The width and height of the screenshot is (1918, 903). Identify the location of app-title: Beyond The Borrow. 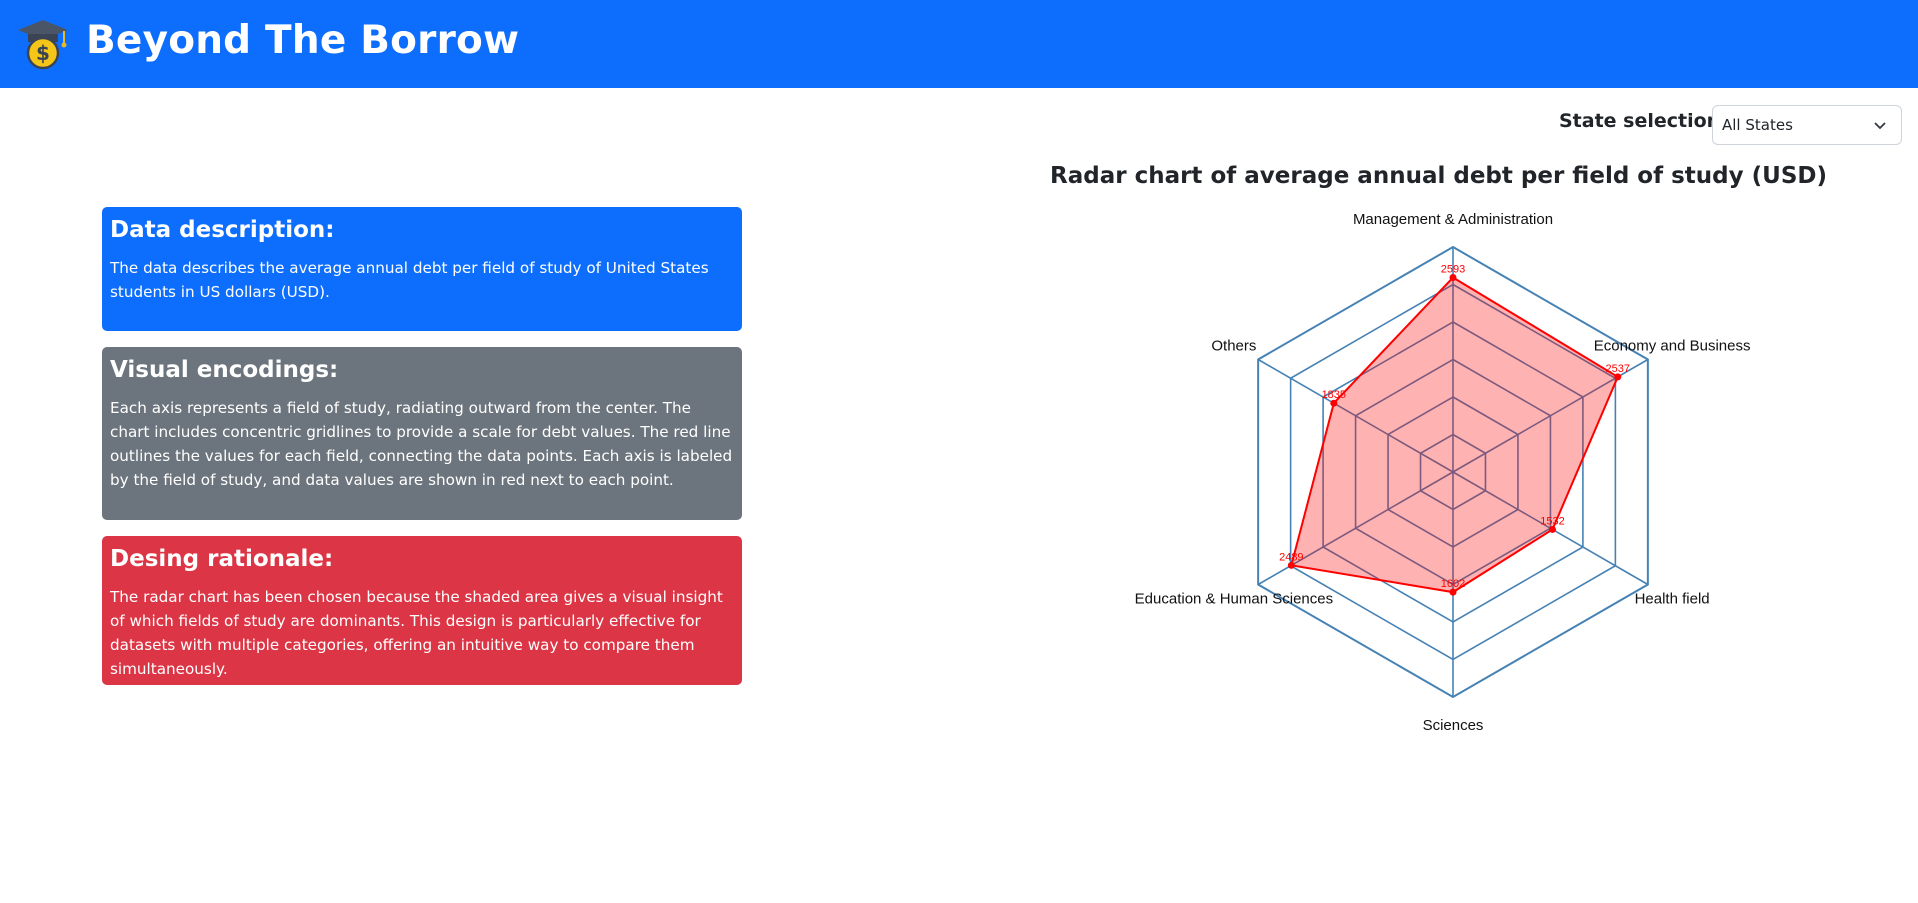
(303, 40).